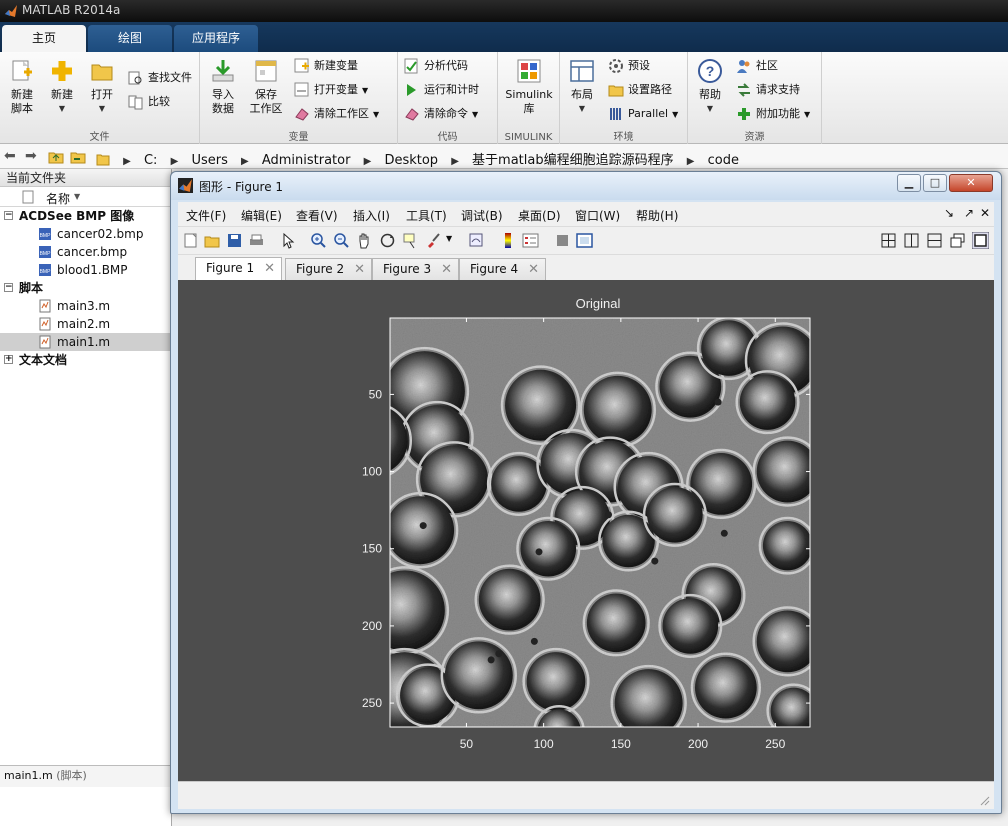 This screenshot has width=1008, height=826. What do you see at coordinates (971, 183) in the screenshot?
I see `close-button: ✕` at bounding box center [971, 183].